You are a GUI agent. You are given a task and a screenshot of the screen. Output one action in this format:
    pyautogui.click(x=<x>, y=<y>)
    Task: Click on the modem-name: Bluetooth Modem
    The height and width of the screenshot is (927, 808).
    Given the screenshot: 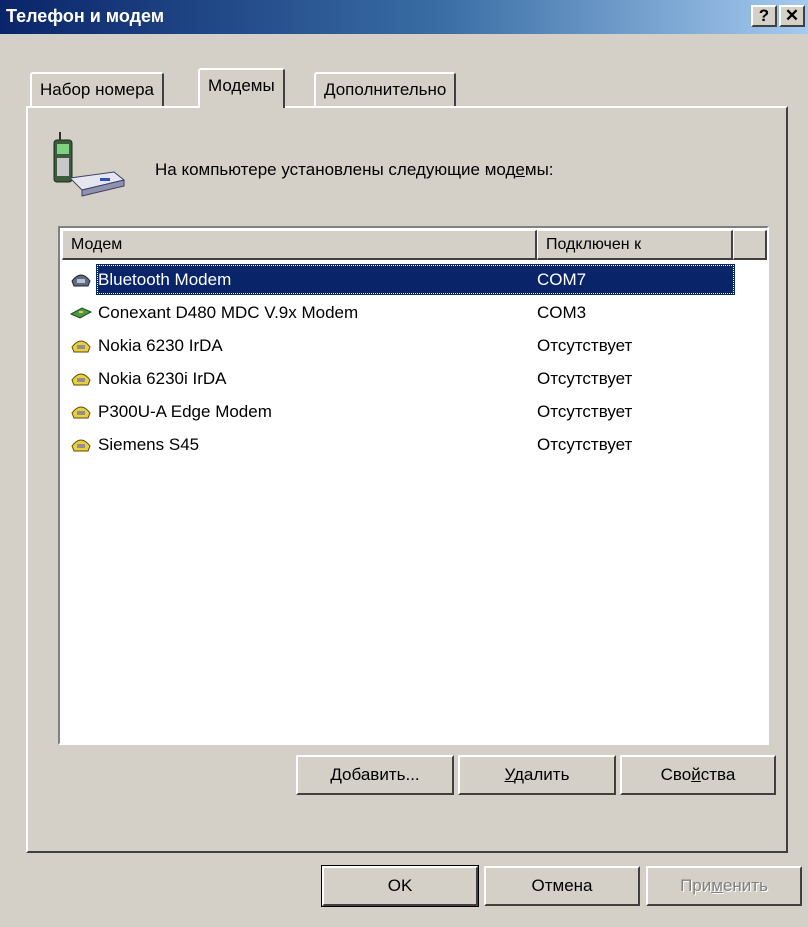 What is the action you would take?
    pyautogui.click(x=165, y=279)
    